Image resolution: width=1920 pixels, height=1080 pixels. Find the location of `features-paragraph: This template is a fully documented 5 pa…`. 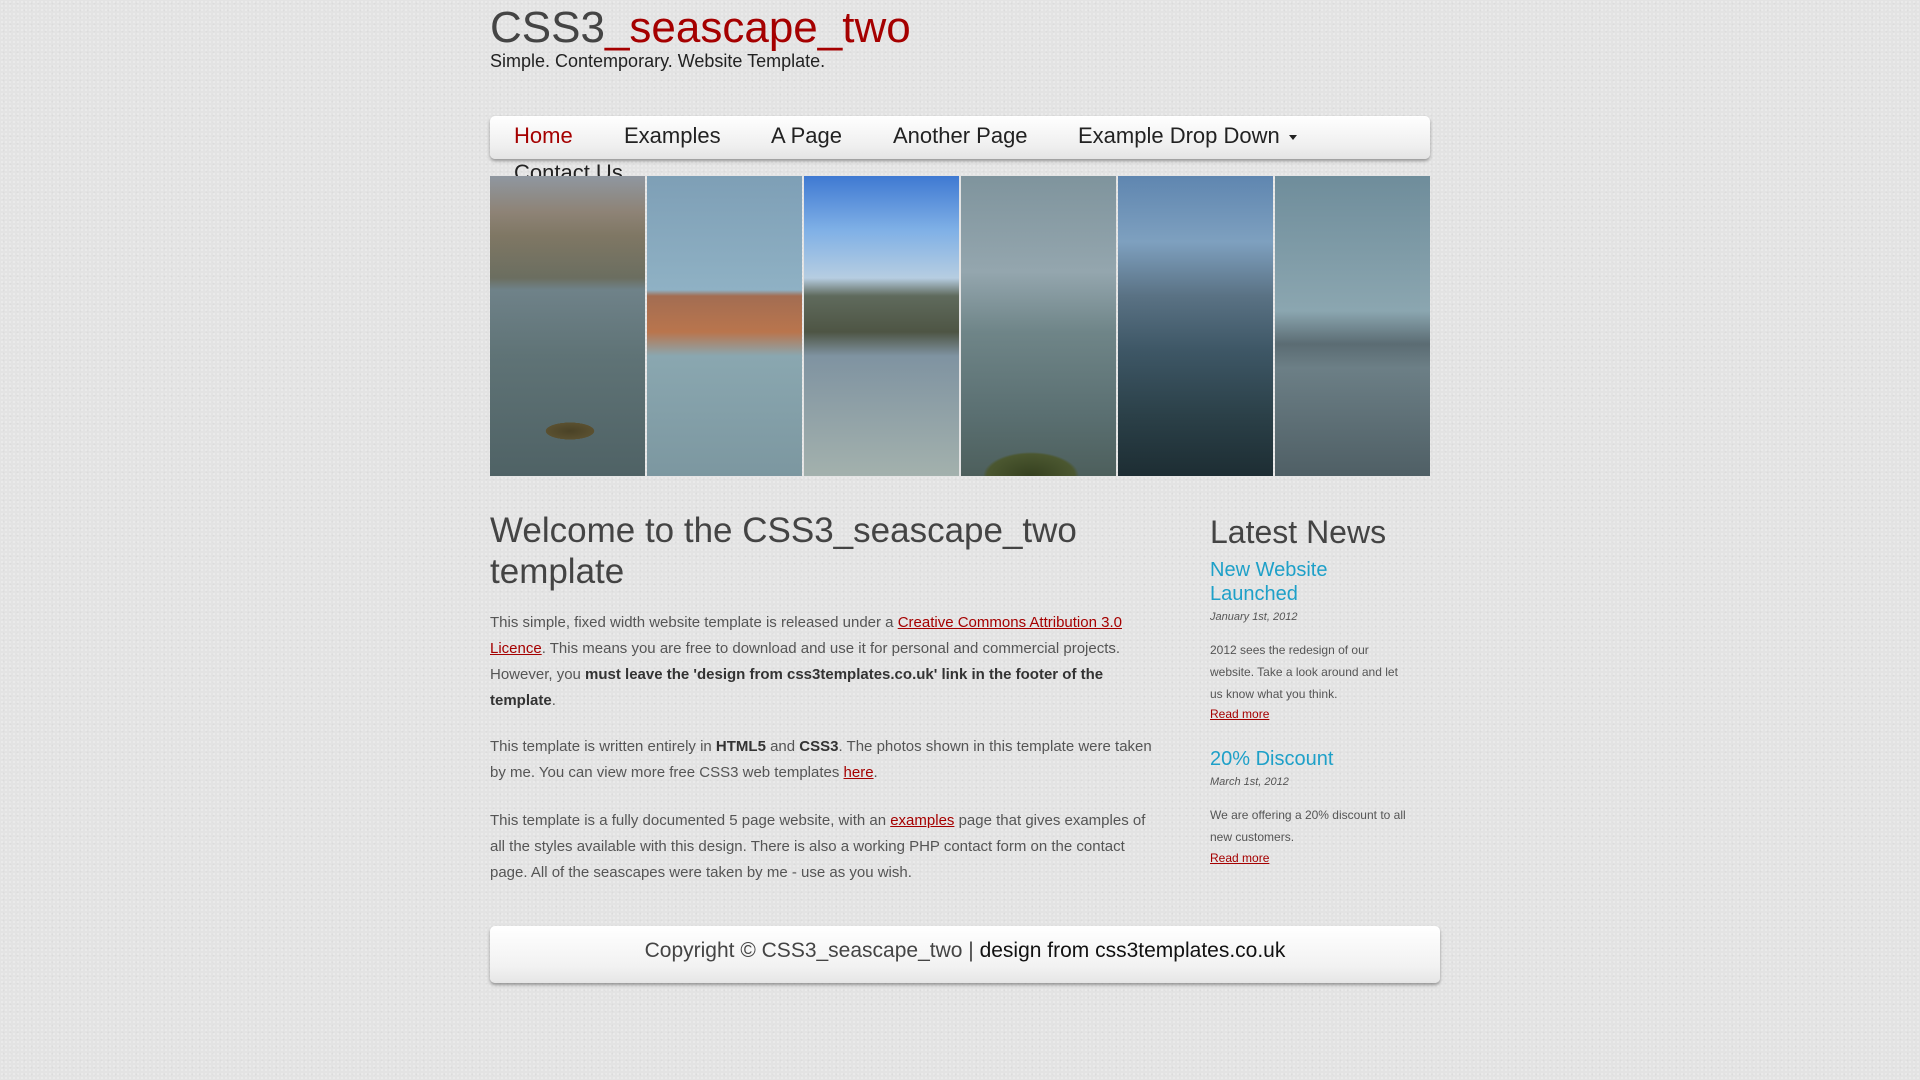

features-paragraph: This template is a fully documented 5 pa… is located at coordinates (825, 847).